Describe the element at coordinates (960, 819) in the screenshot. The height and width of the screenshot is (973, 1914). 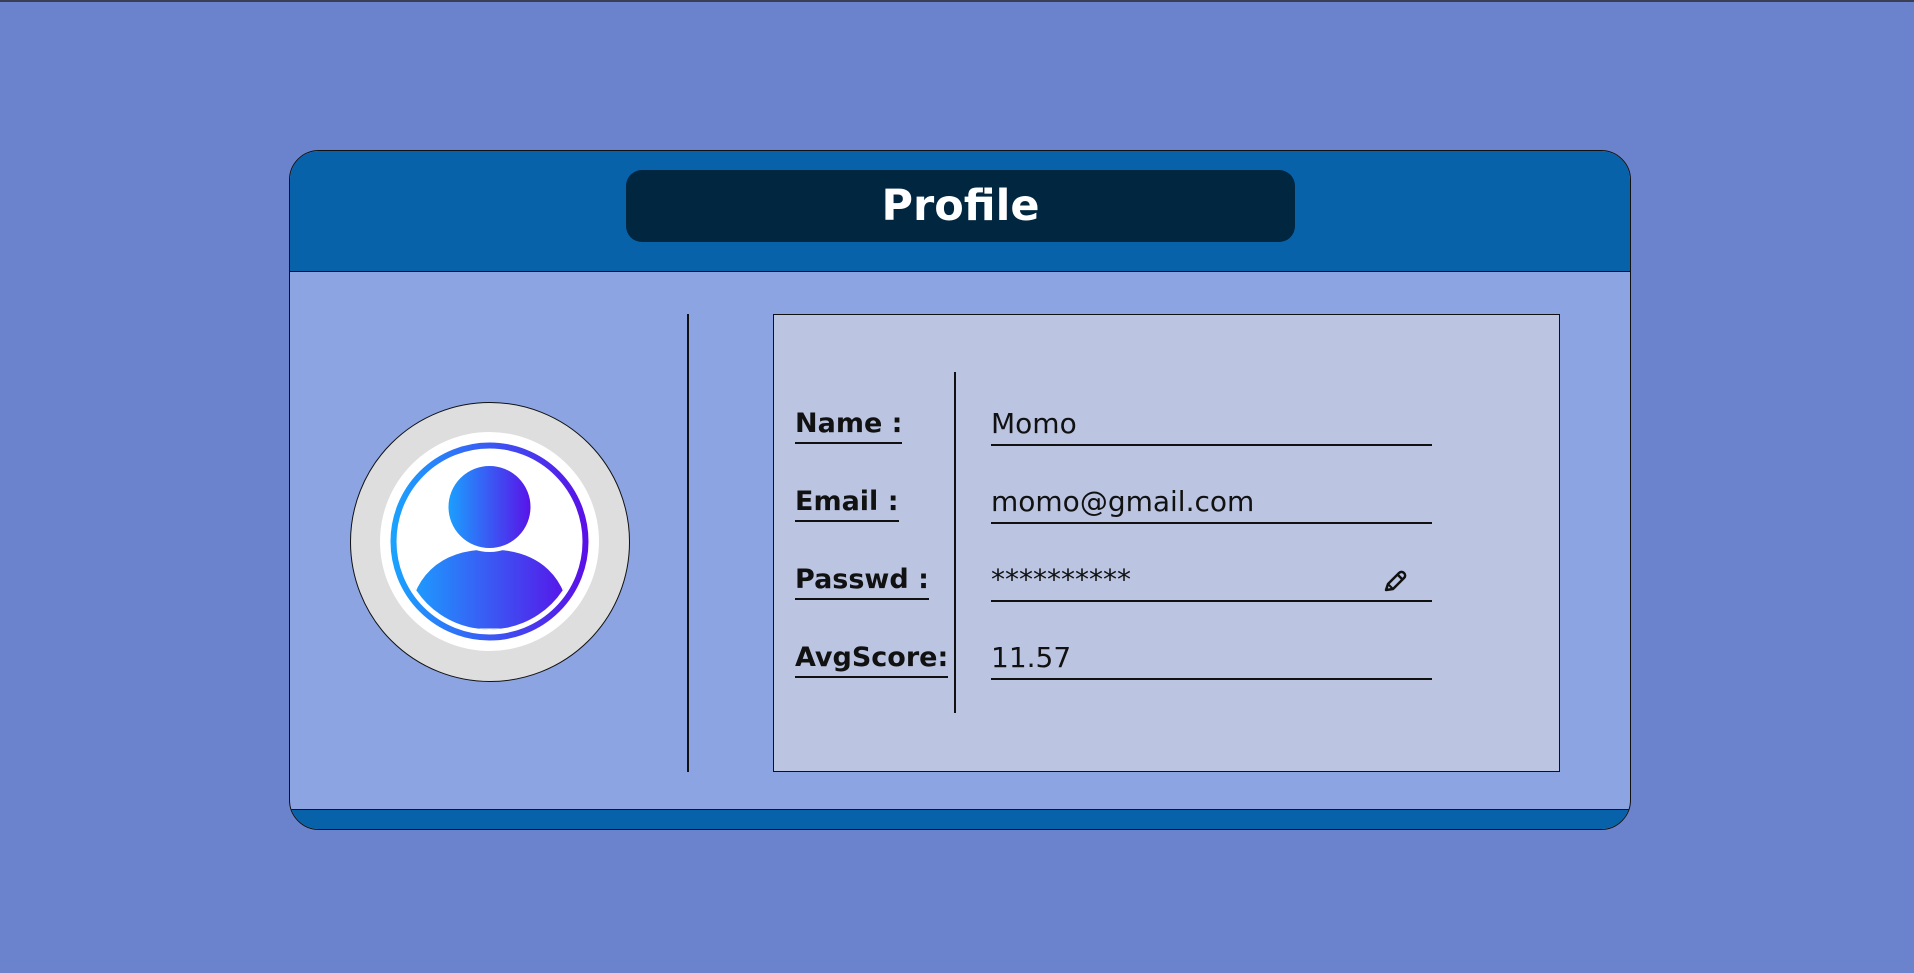
I see `card-footer` at that location.